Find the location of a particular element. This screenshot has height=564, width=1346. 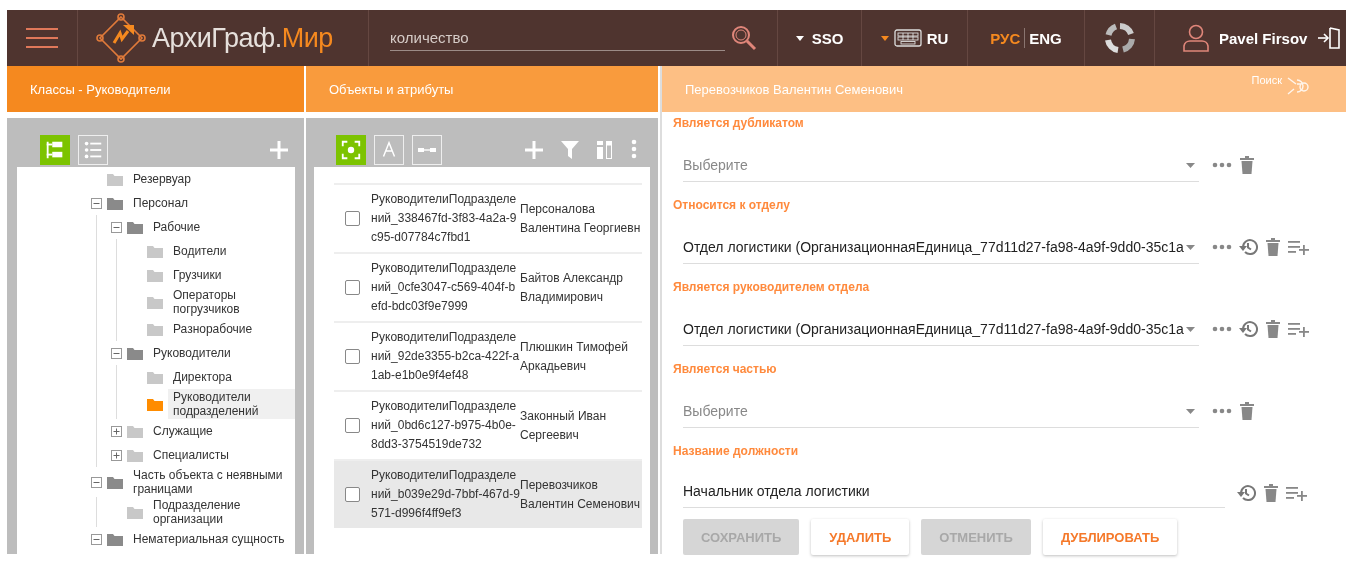

logo-icon is located at coordinates (121, 38).